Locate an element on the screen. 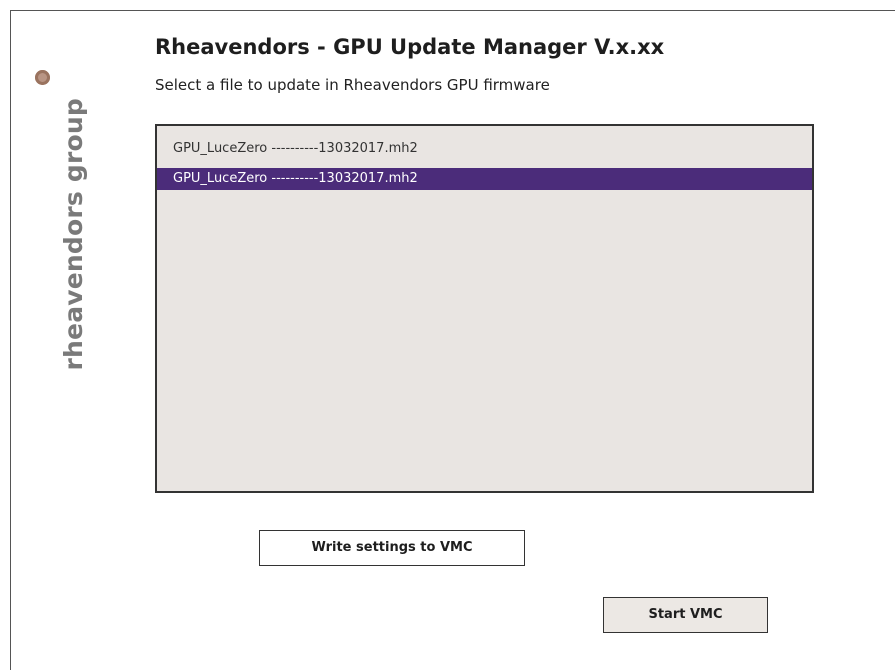 This screenshot has height=670, width=895. file-list-item: GPU_LuceZero ----------13032017.mh2 is located at coordinates (484, 149).